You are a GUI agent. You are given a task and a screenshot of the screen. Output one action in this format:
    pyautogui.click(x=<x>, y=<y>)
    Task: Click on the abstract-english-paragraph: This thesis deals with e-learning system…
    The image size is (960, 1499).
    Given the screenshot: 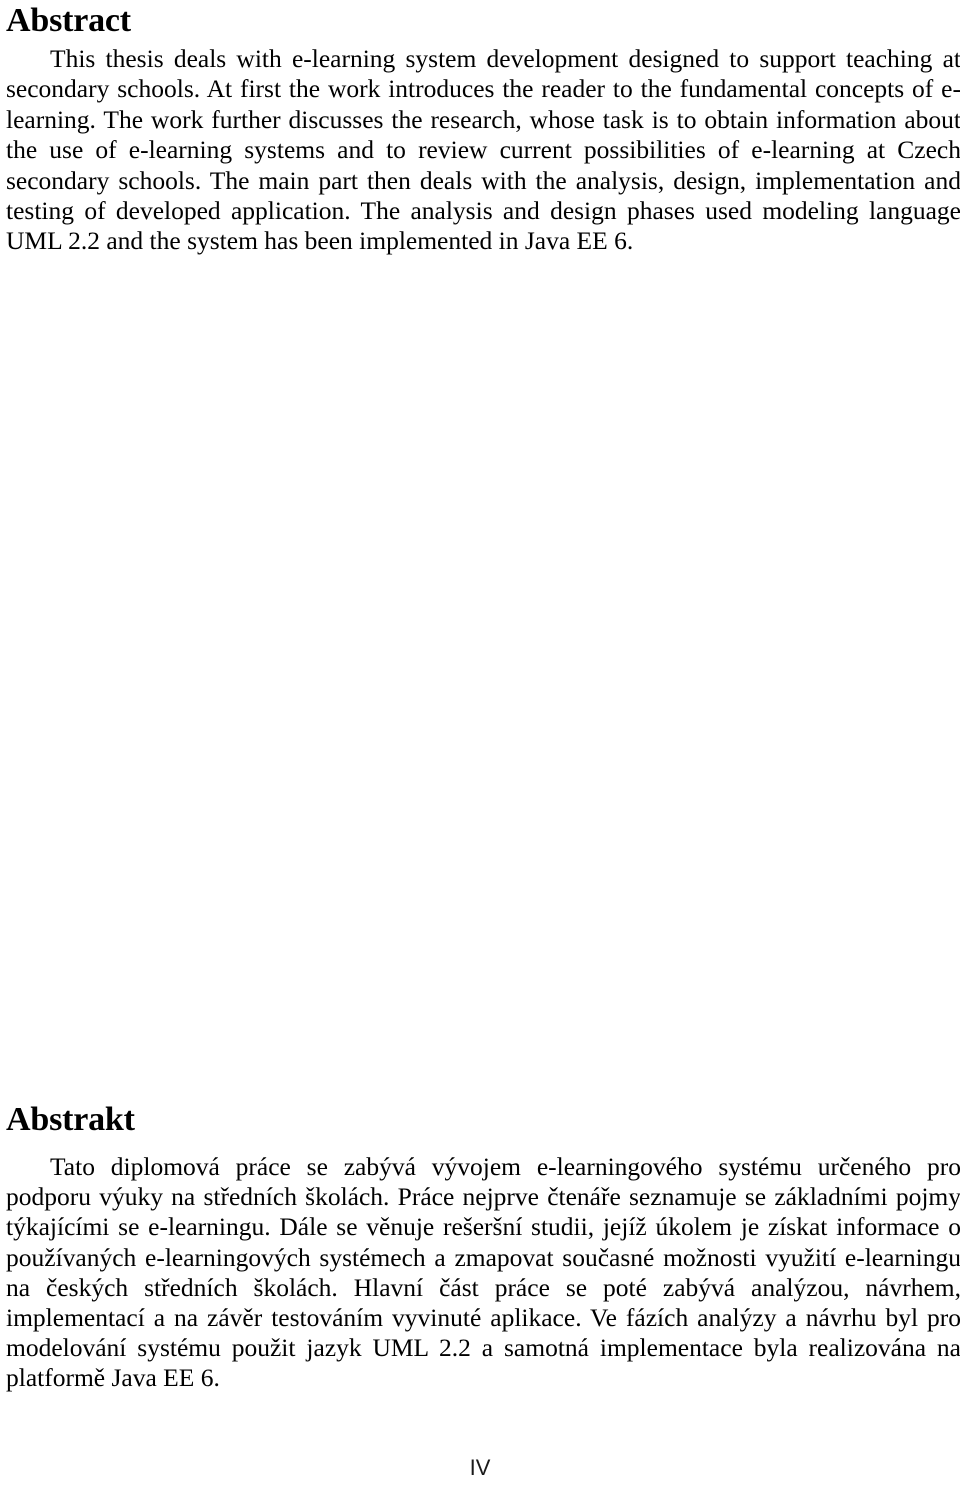 What is the action you would take?
    pyautogui.click(x=483, y=150)
    